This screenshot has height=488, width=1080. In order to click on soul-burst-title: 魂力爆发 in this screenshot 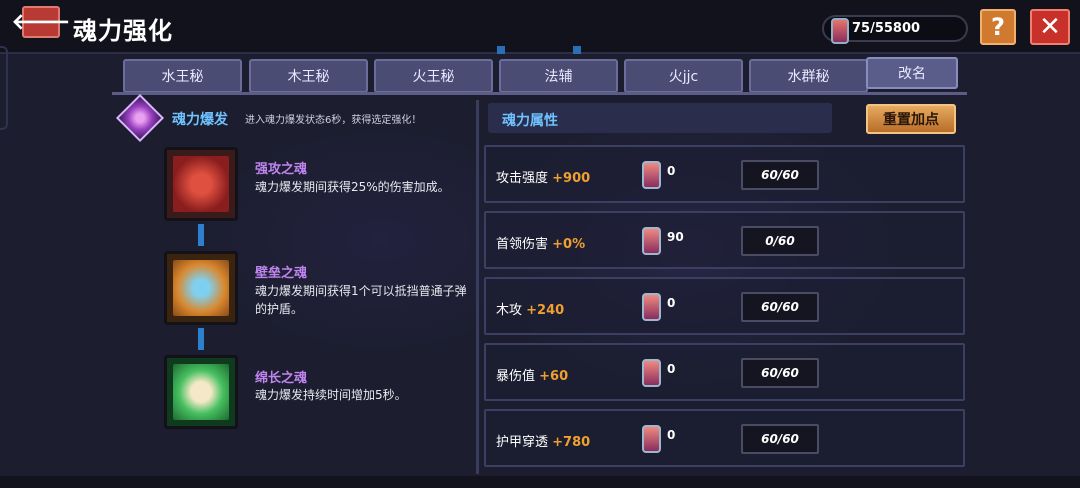, I will do `click(200, 120)`.